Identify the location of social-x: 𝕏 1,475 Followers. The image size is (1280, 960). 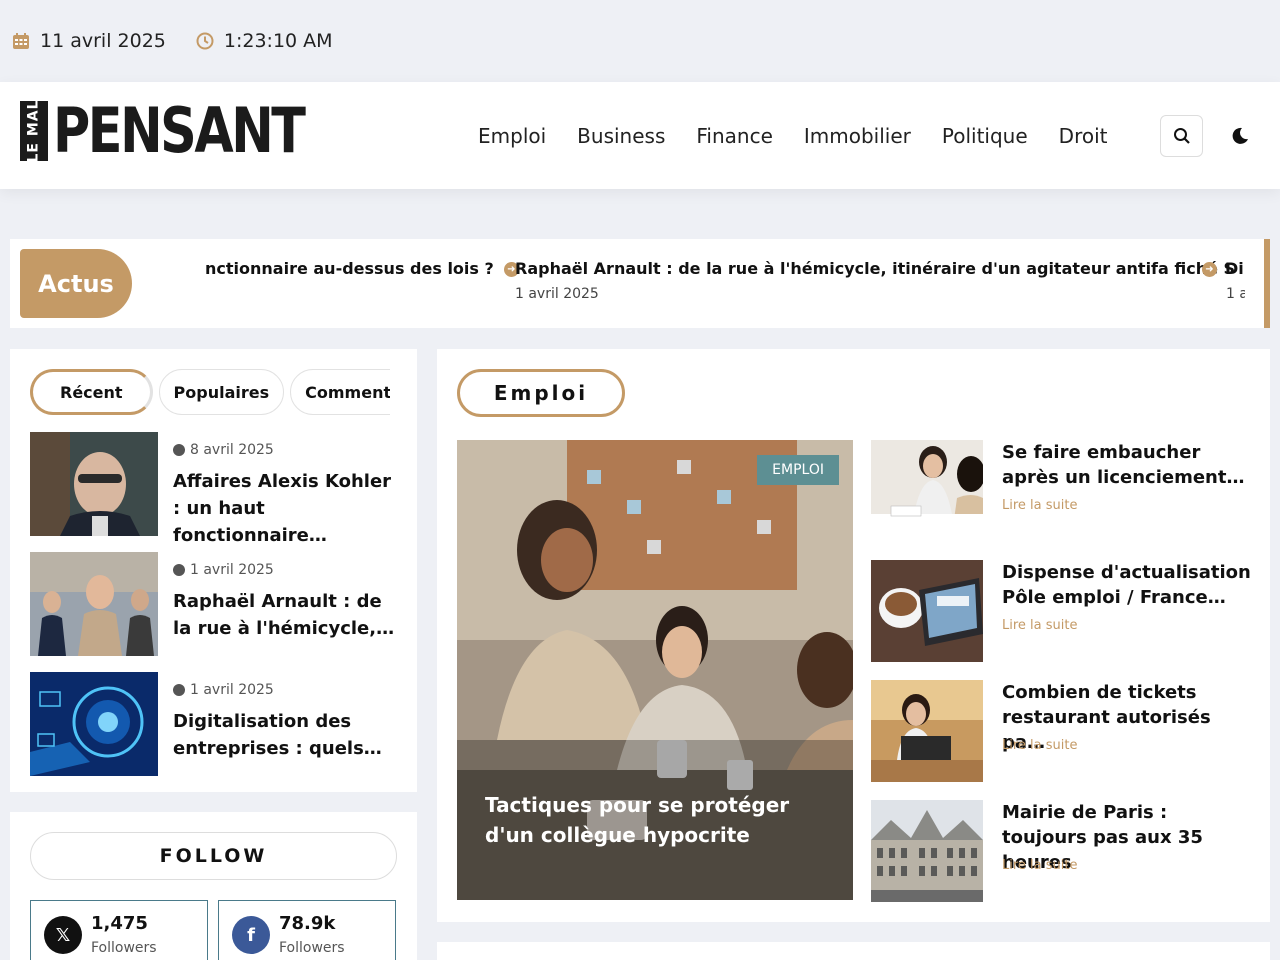
(119, 930).